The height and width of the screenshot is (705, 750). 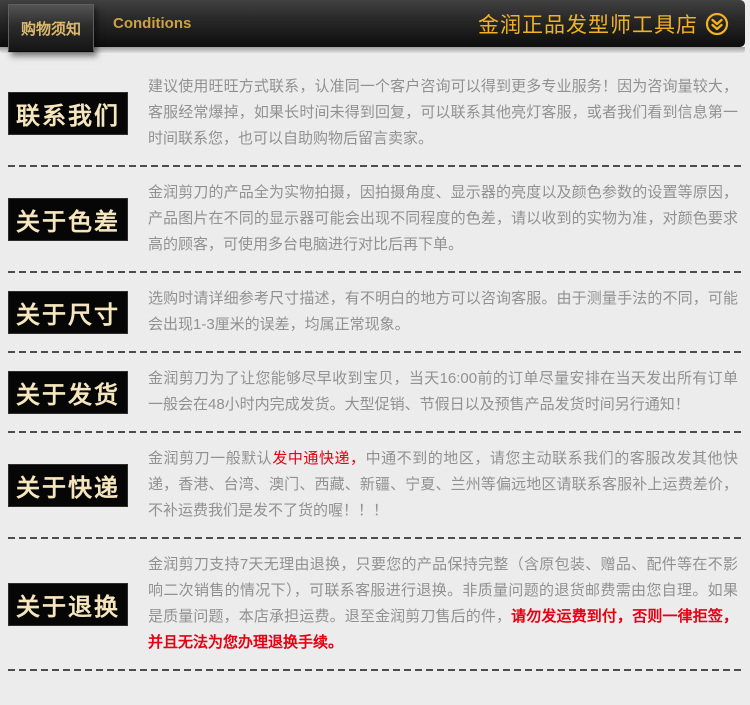 I want to click on section-label: 关于退换, so click(x=68, y=604).